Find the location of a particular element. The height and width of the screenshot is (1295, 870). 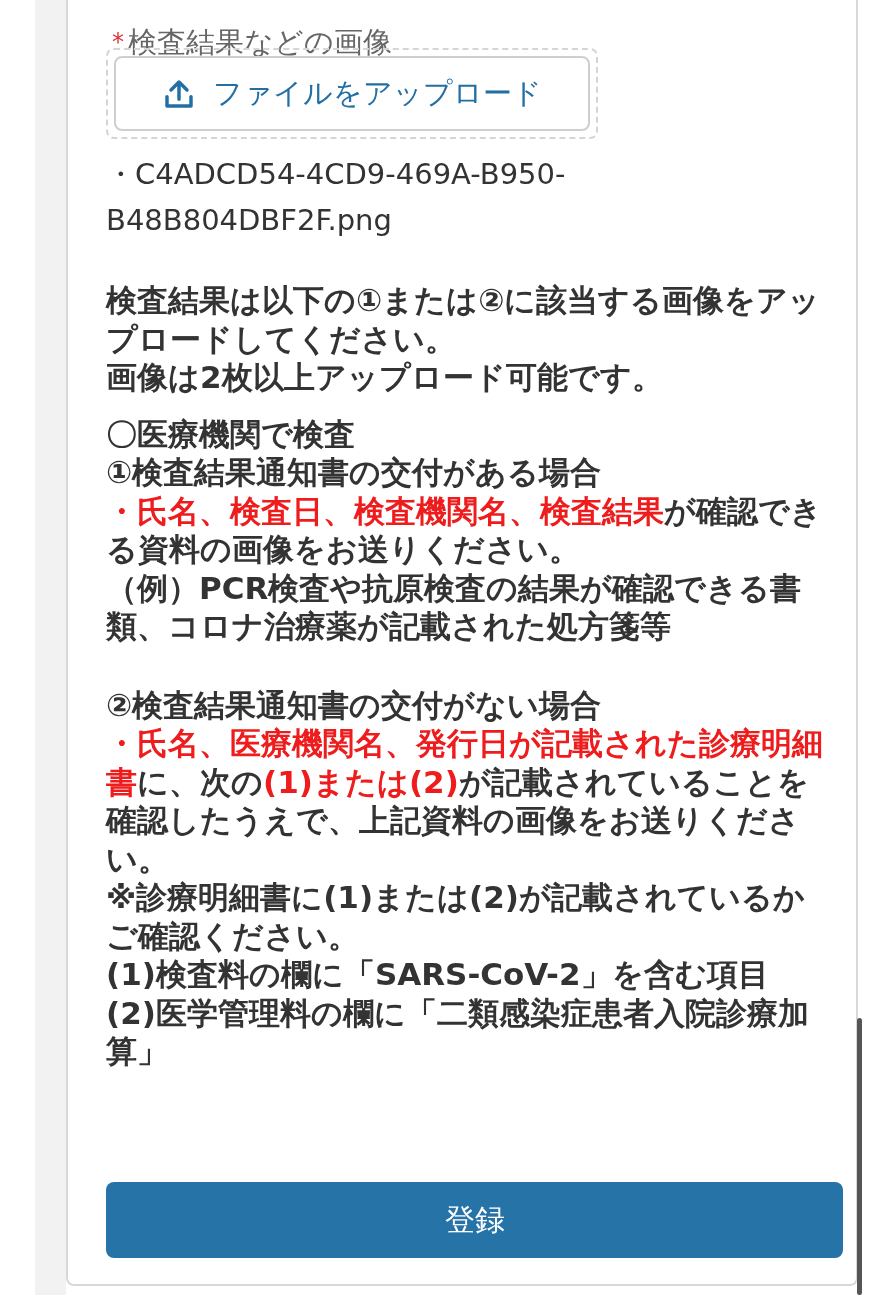

submit-button: 登録 is located at coordinates (474, 1220).